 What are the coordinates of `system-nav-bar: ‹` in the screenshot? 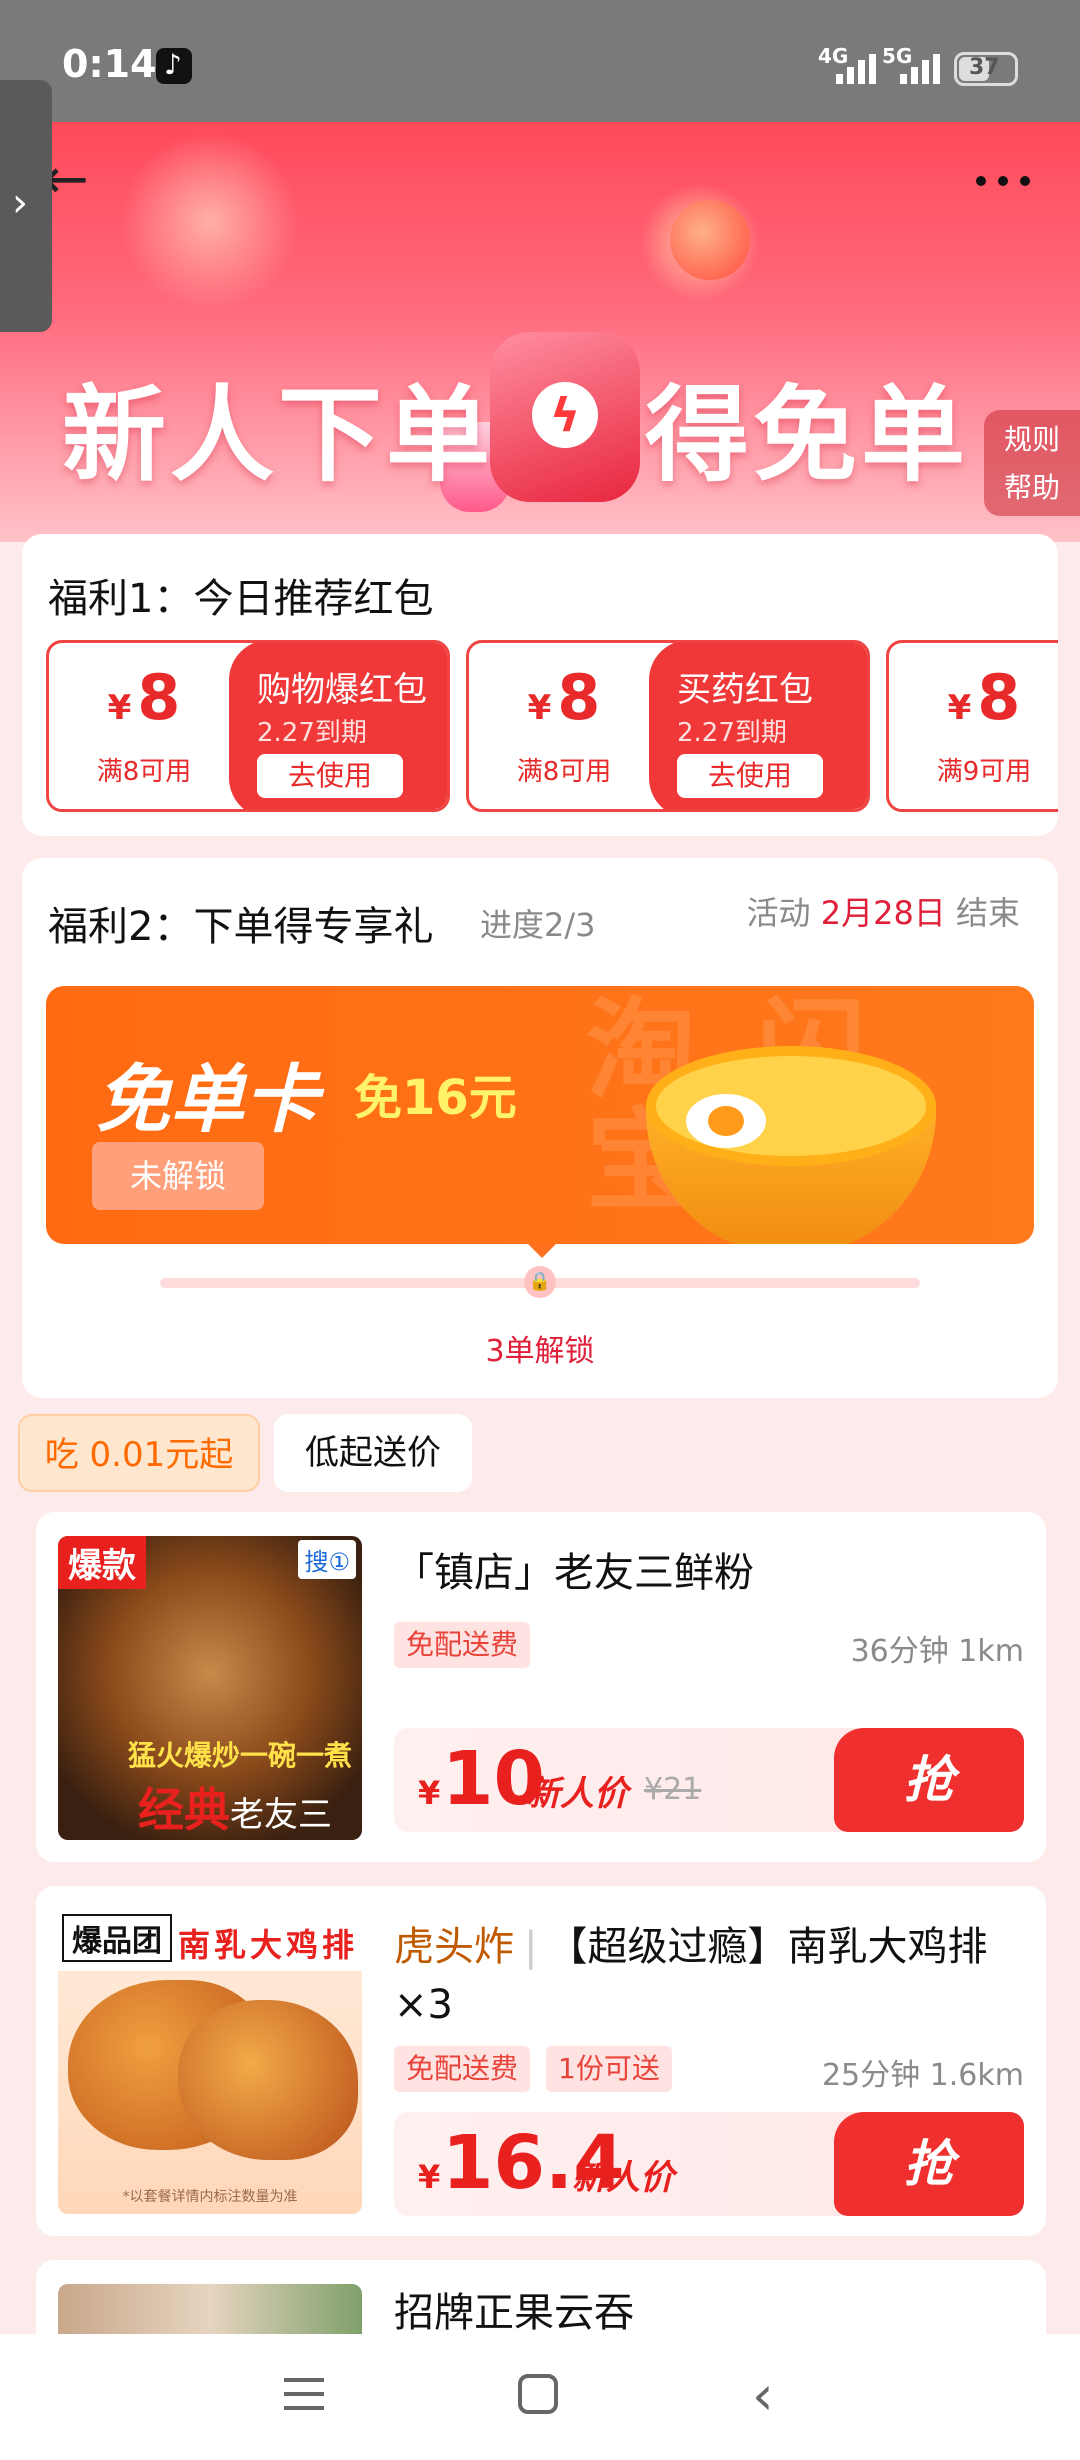 It's located at (540, 2397).